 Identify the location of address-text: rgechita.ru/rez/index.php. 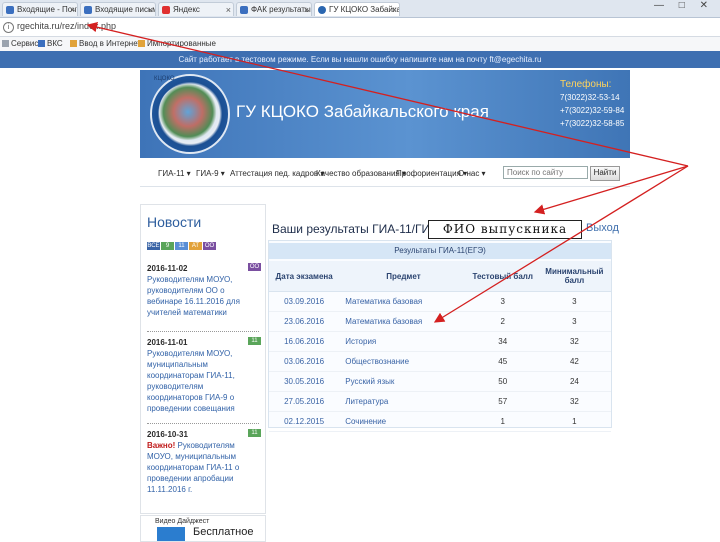
(66, 26).